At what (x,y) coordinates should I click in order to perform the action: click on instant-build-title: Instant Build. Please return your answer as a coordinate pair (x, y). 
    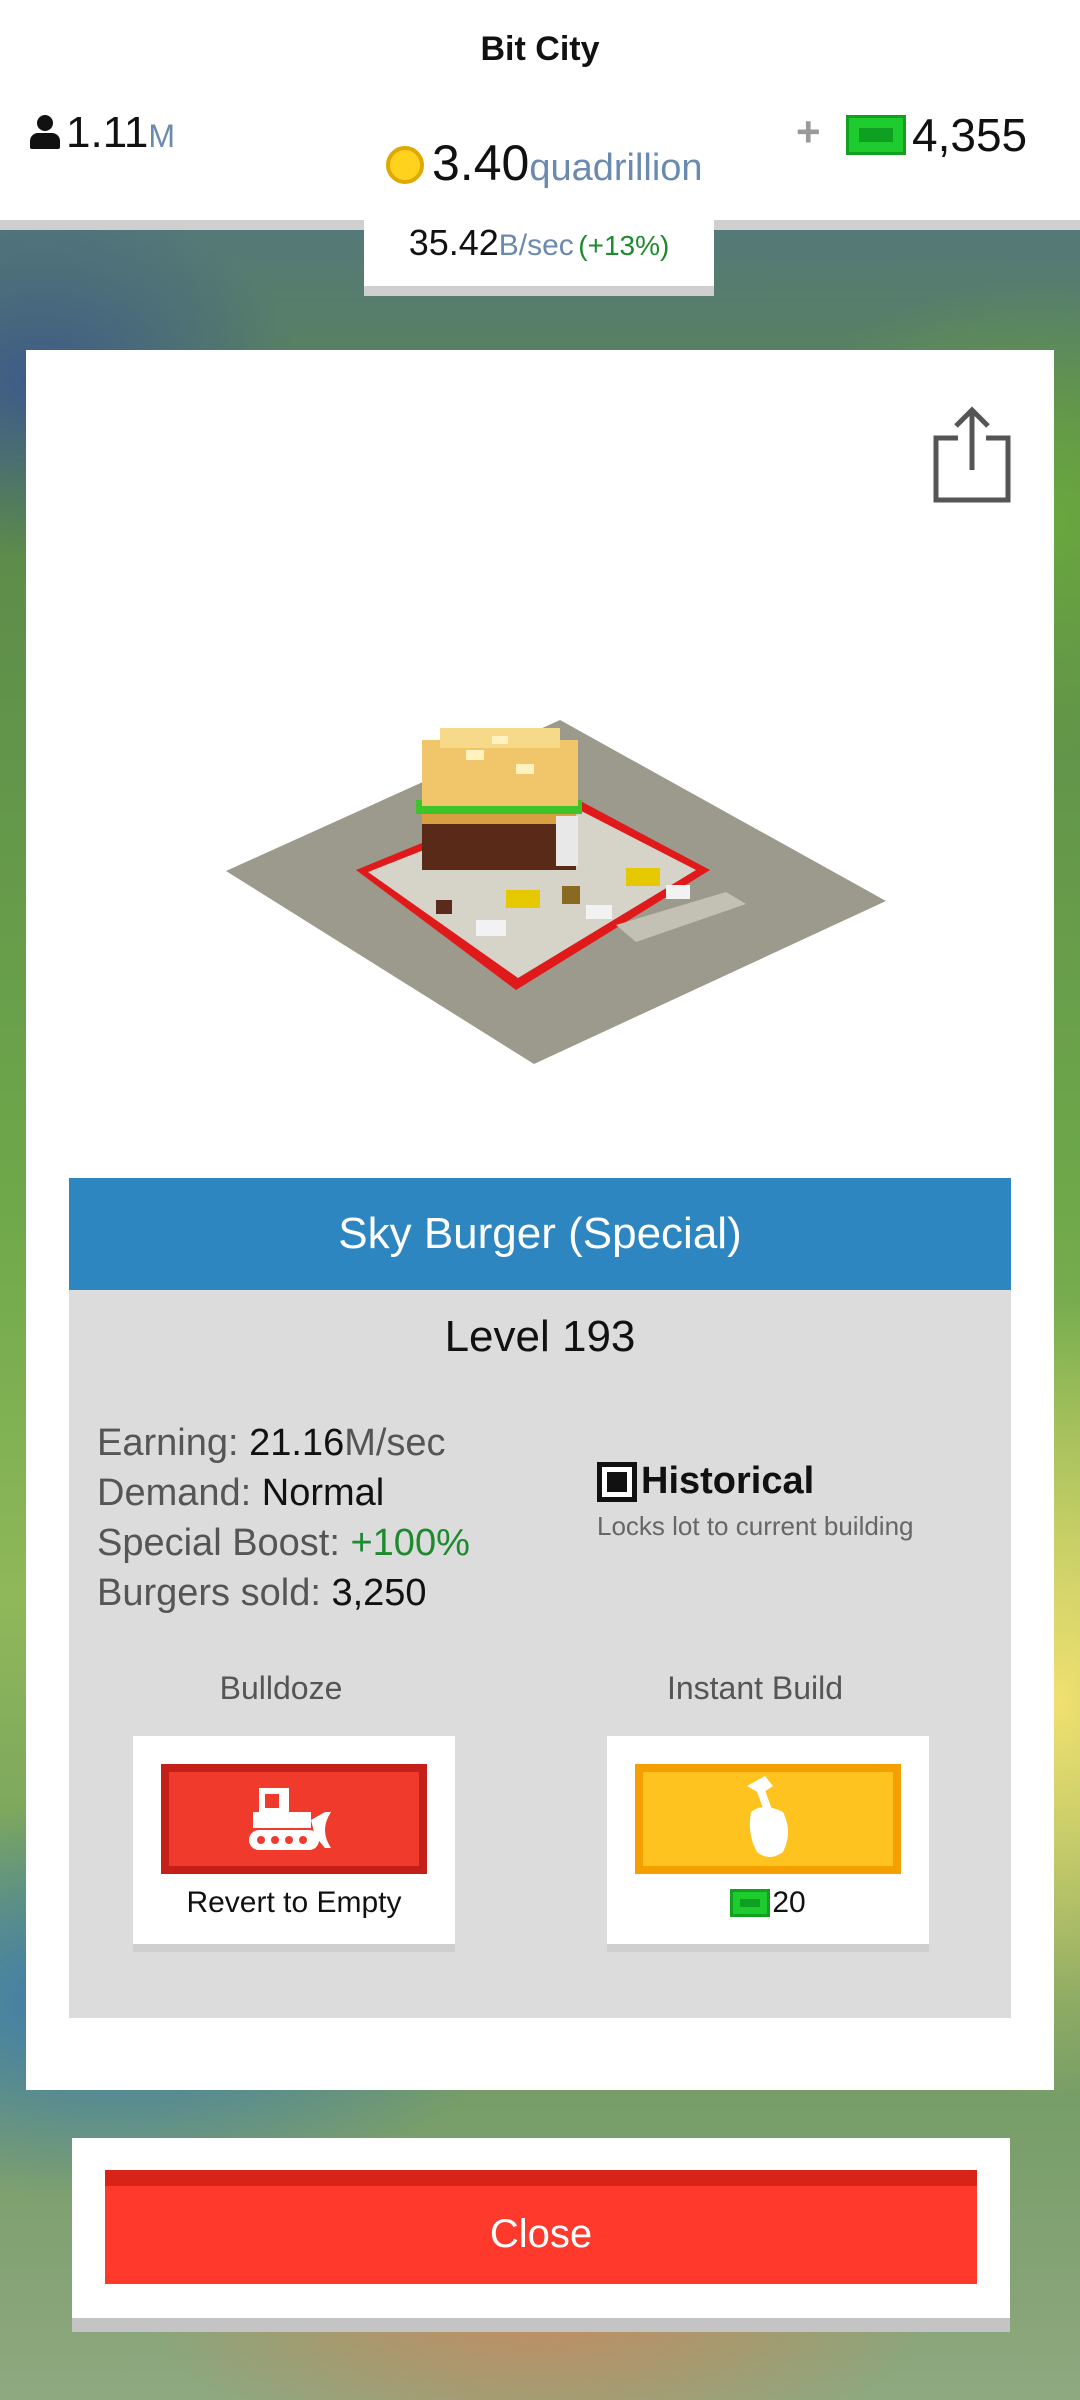
    Looking at the image, I should click on (755, 1688).